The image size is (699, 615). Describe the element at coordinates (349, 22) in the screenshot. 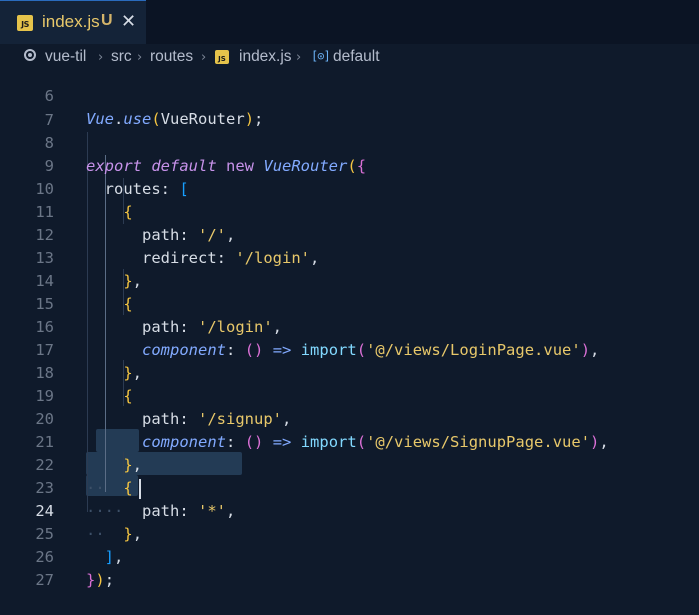

I see `tab-bar: JS index.js U ✕` at that location.